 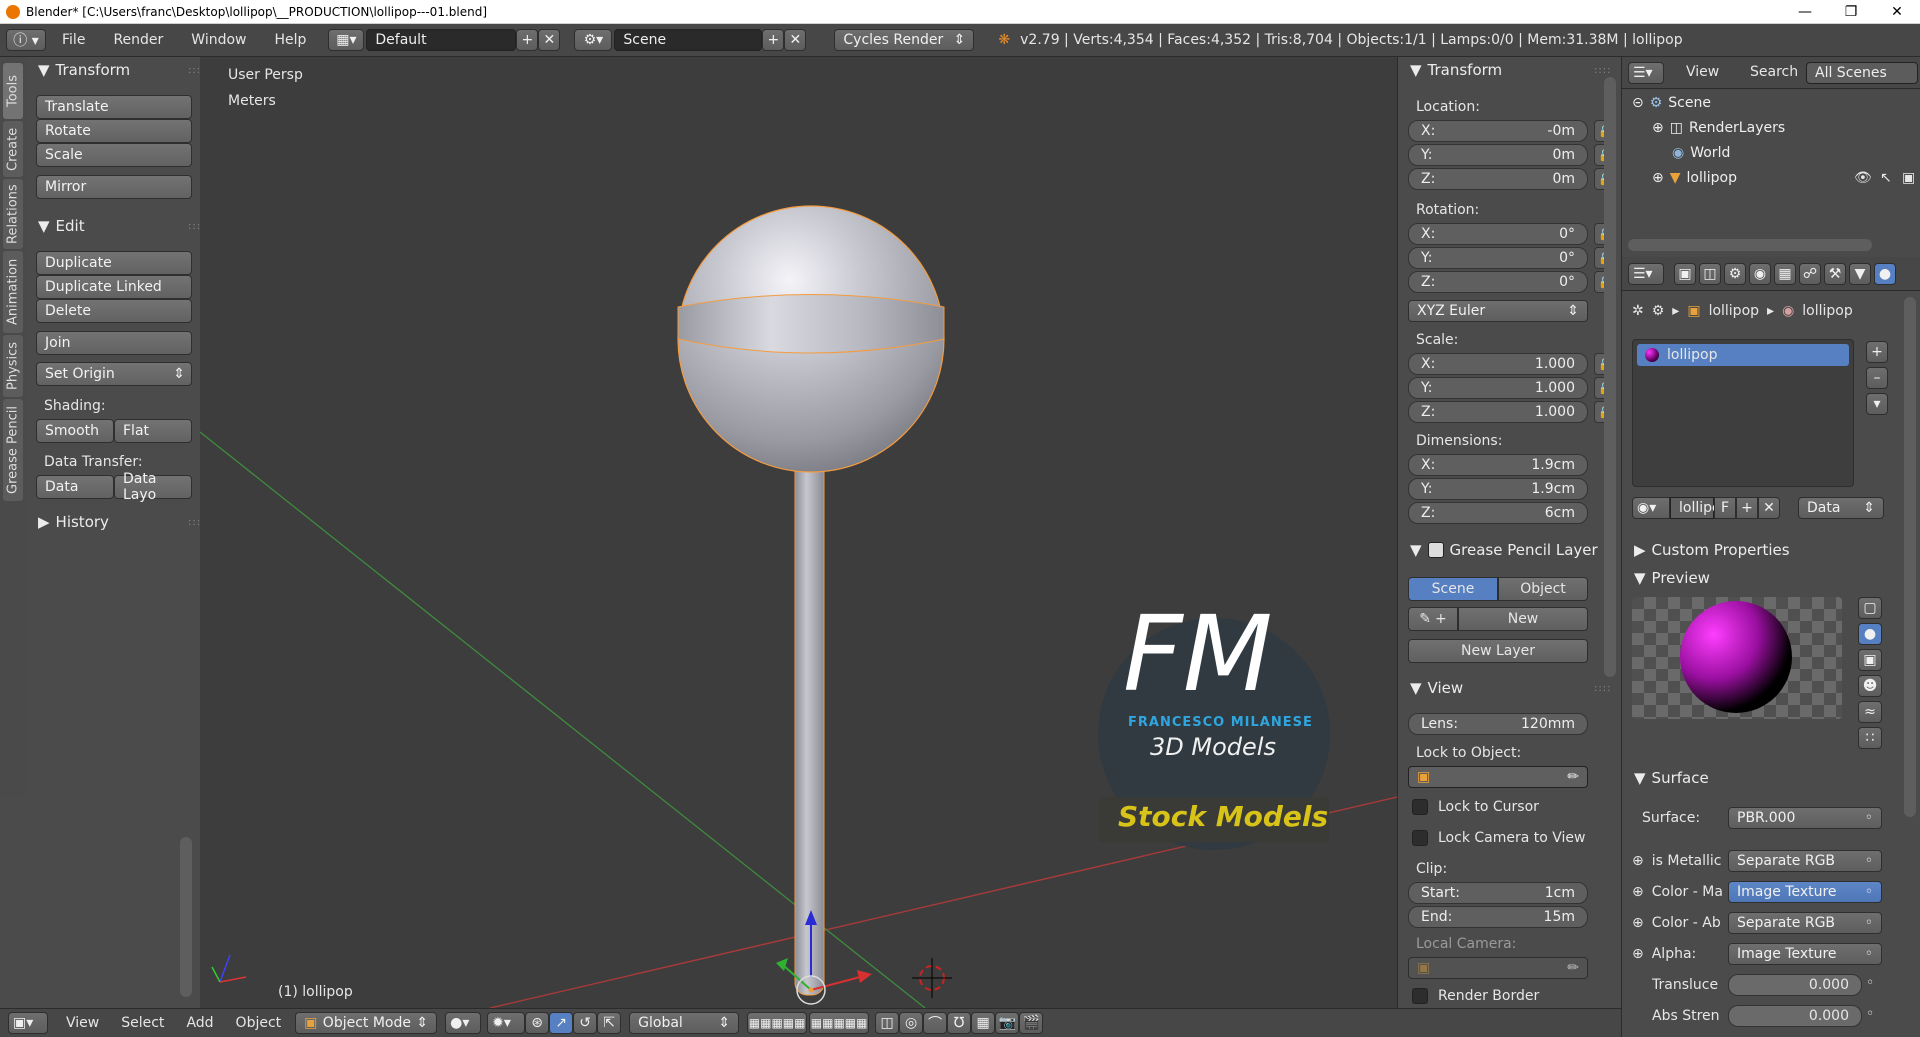 What do you see at coordinates (1810, 274) in the screenshot?
I see `constraints-tab-icon: ☍` at bounding box center [1810, 274].